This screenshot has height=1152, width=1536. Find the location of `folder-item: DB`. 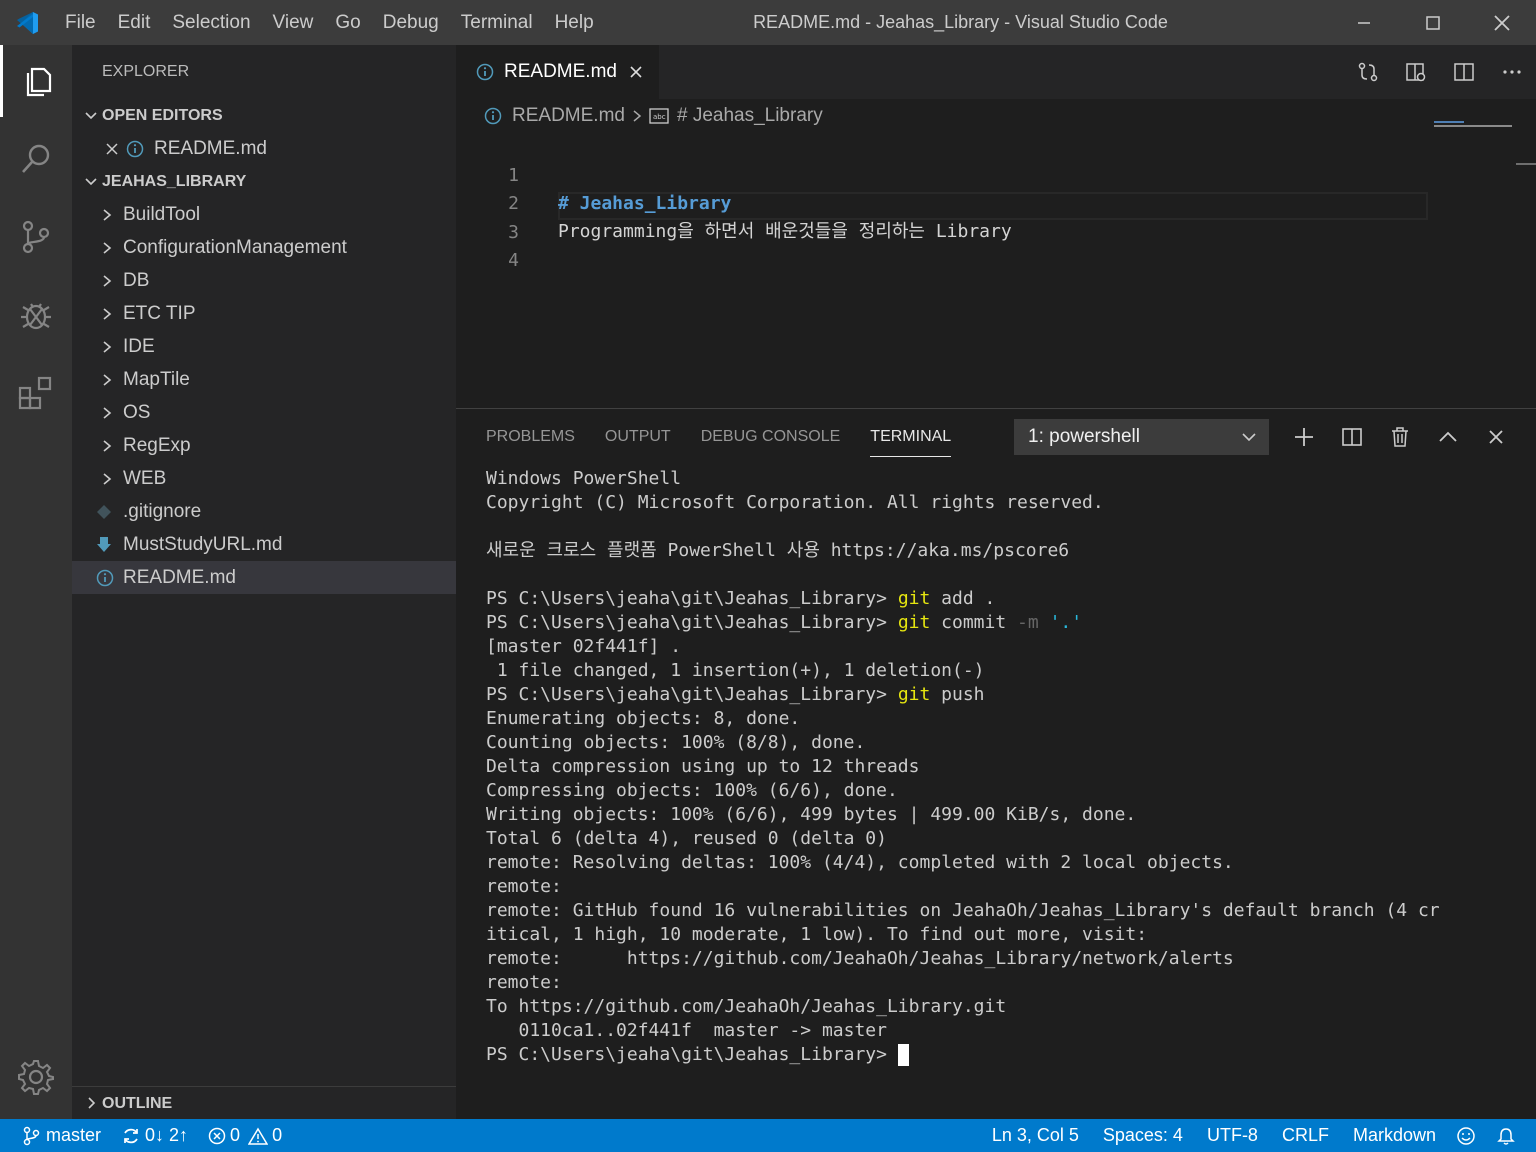

folder-item: DB is located at coordinates (264, 280).